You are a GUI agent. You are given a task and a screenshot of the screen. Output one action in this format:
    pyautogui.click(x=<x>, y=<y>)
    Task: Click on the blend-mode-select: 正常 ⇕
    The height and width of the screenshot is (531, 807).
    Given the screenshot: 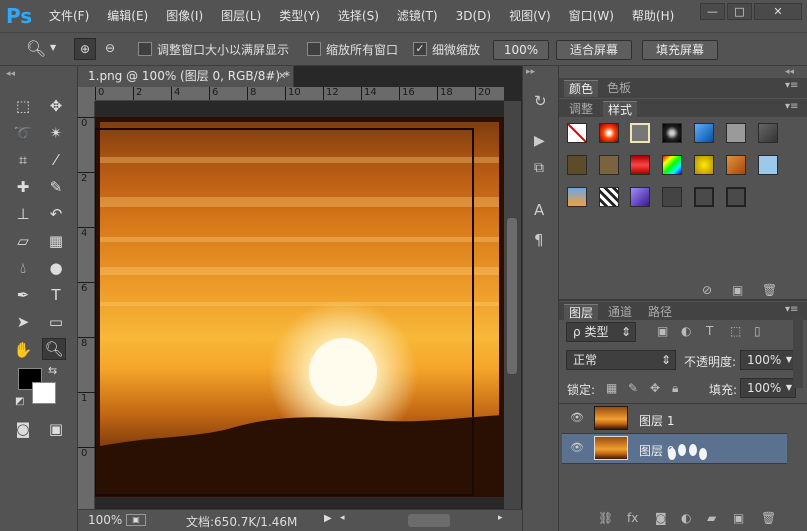 What is the action you would take?
    pyautogui.click(x=621, y=360)
    